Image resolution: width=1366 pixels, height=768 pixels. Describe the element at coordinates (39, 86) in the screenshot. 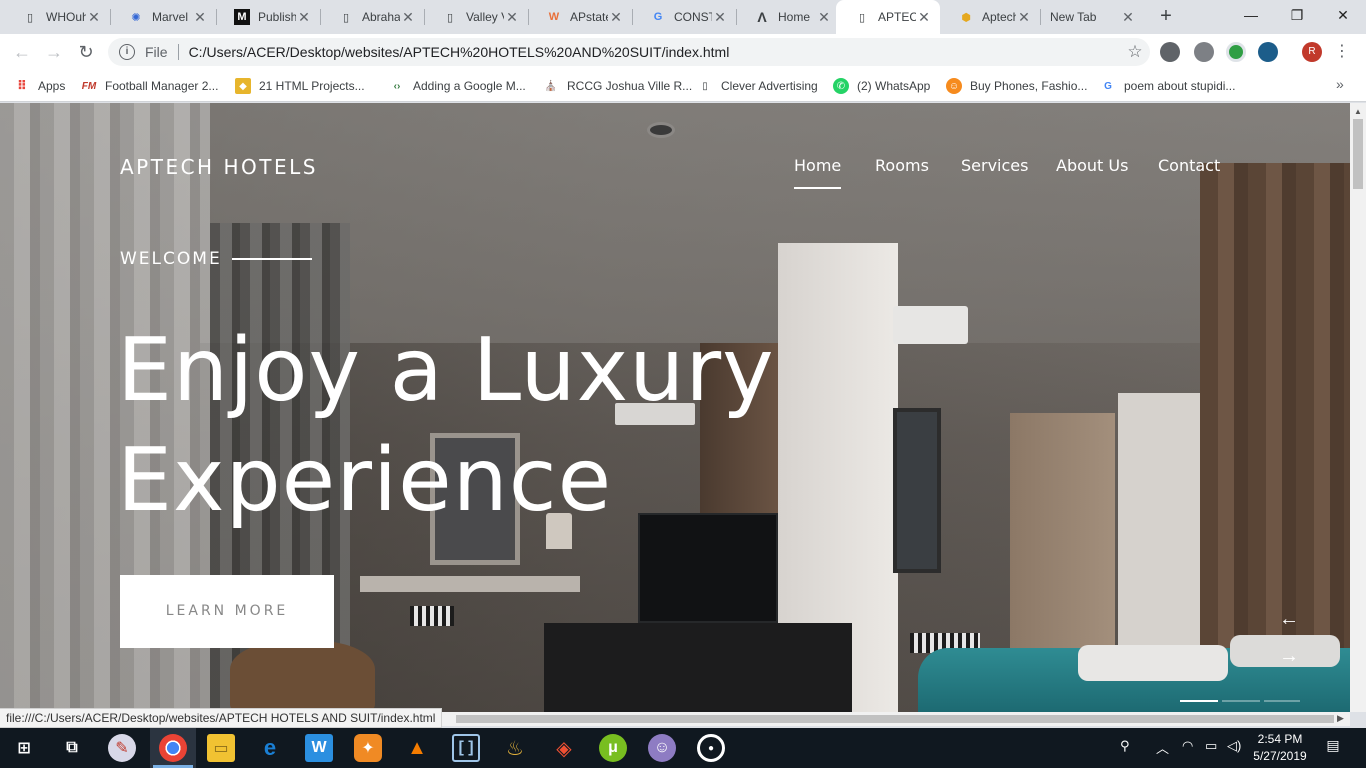

I see `bookmark-apps: ⠿ Apps` at that location.